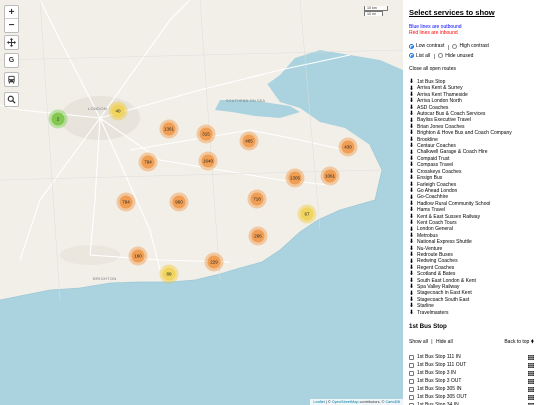  What do you see at coordinates (471, 381) in the screenshot?
I see `stop-item: 1st Bus Stop 3 OUT` at bounding box center [471, 381].